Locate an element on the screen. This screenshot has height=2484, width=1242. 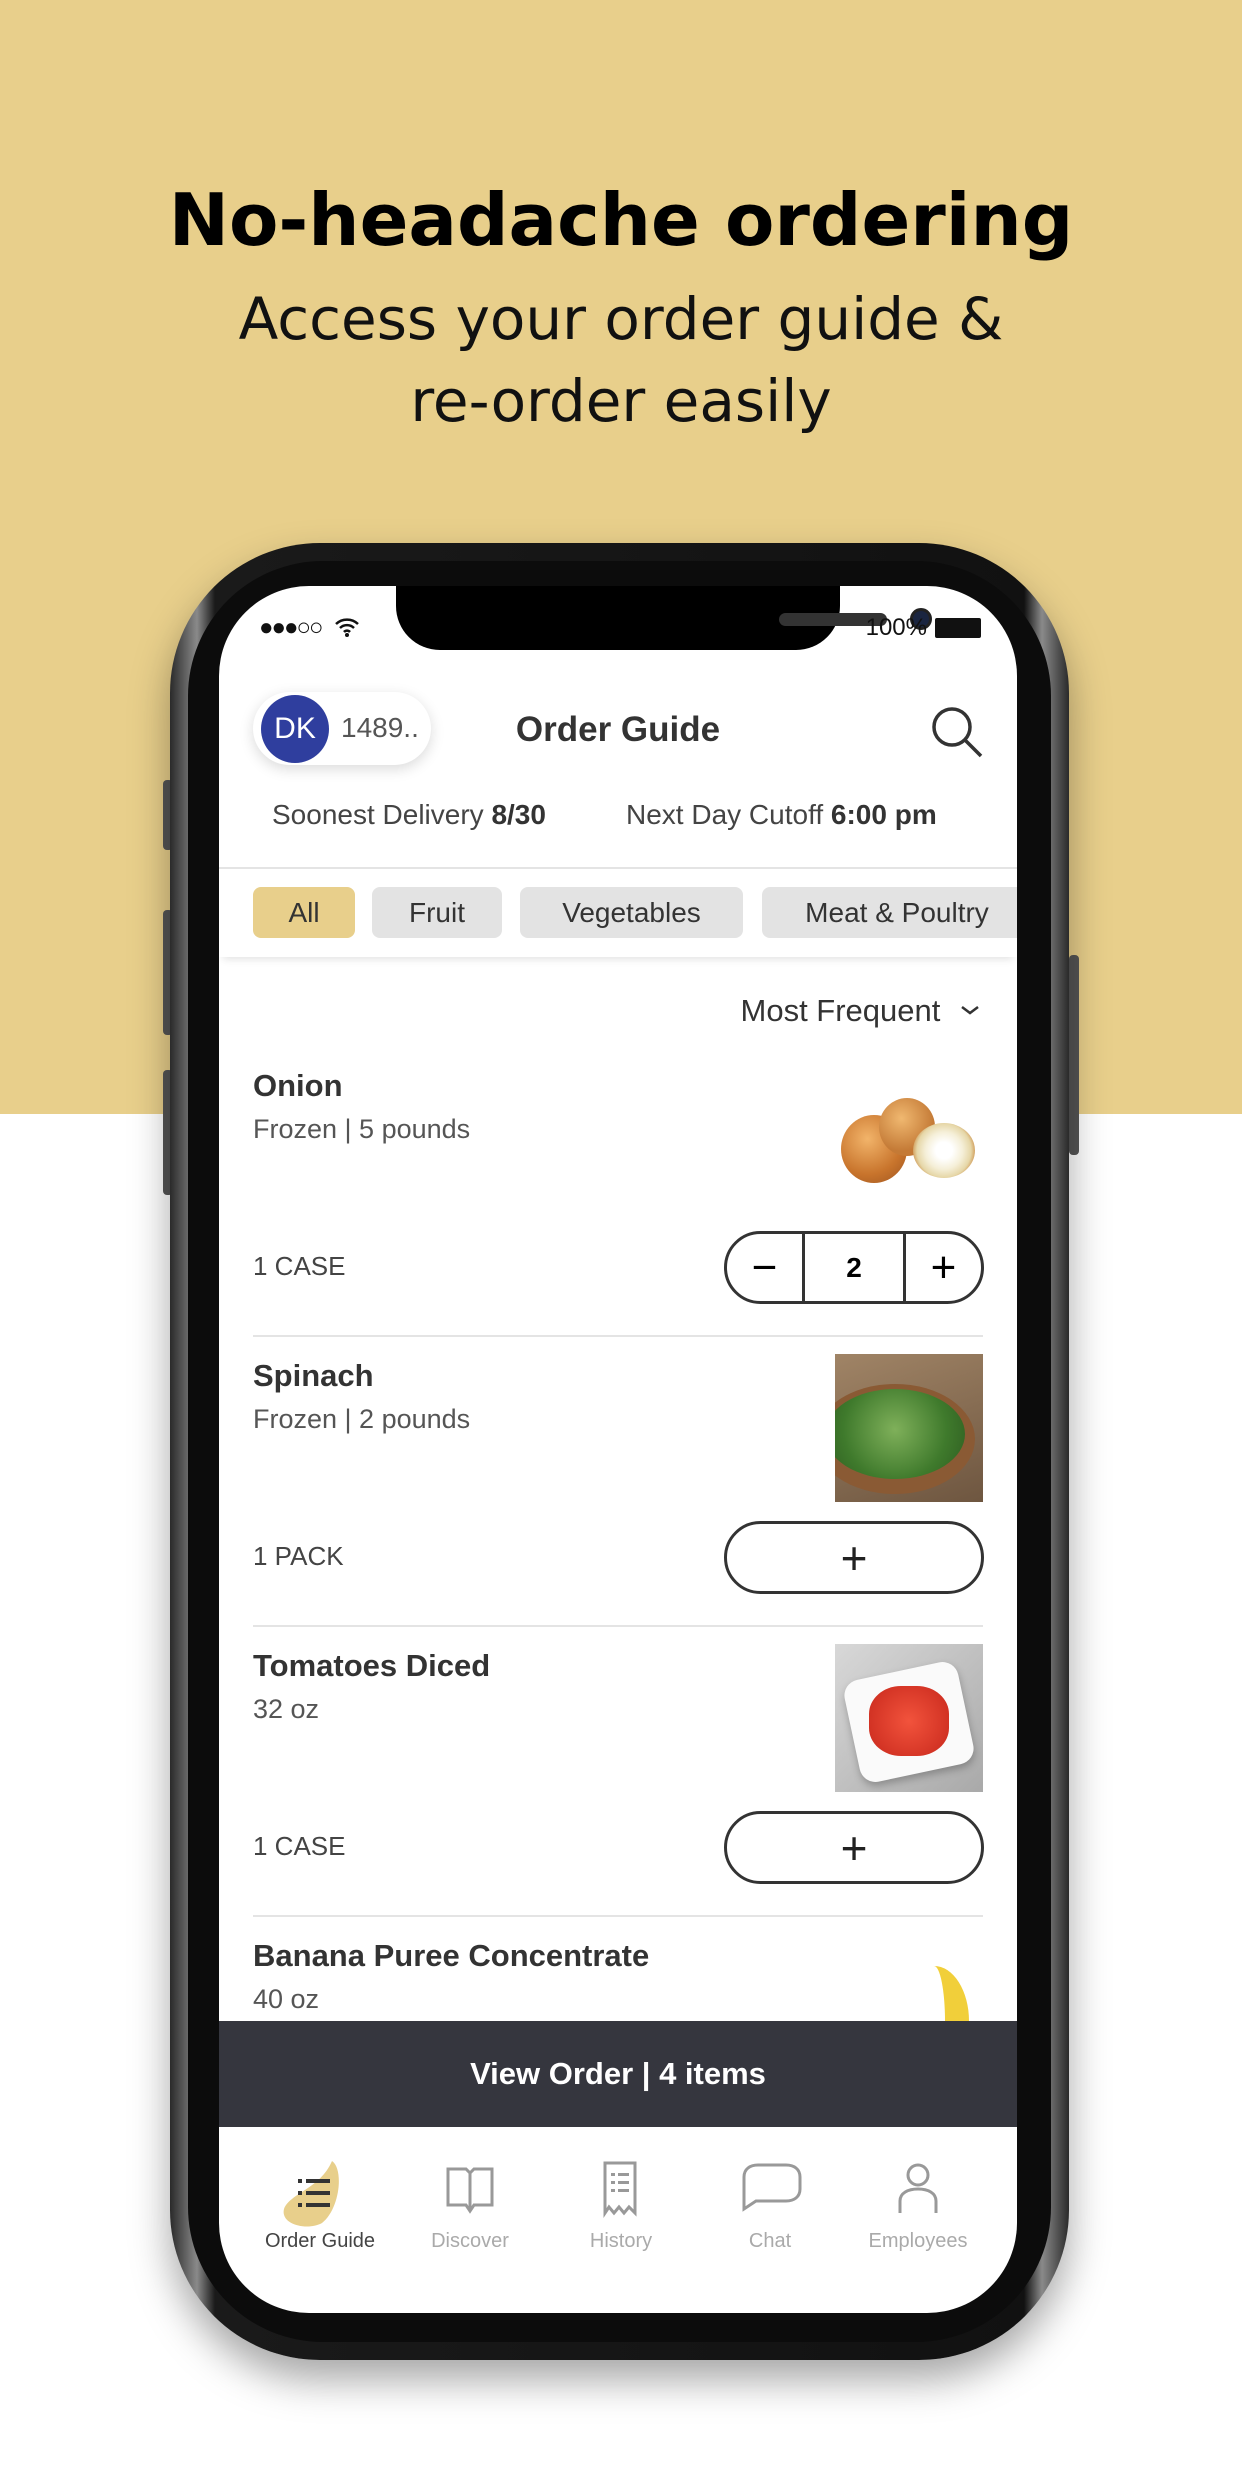
receipt-icon is located at coordinates (620, 2189).